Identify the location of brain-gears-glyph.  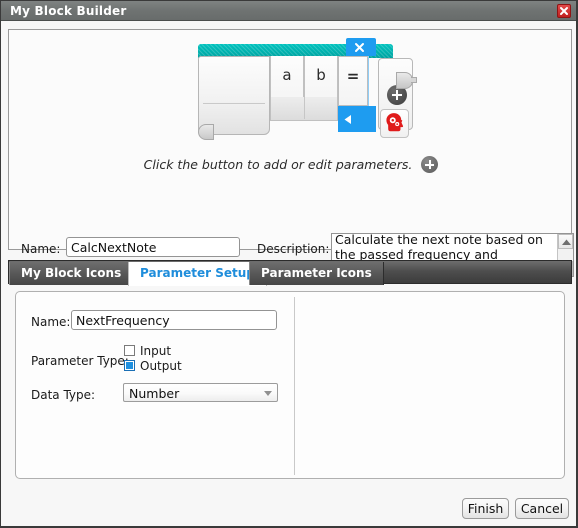
(395, 122).